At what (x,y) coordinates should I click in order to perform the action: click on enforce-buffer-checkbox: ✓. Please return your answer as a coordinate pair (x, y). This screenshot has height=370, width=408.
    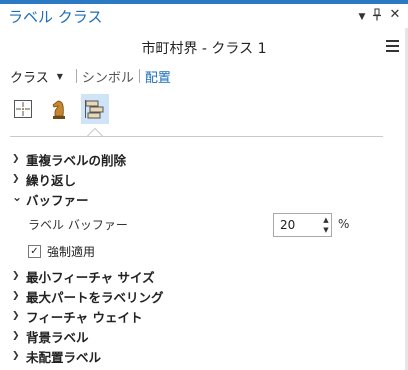
    Looking at the image, I should click on (34, 251).